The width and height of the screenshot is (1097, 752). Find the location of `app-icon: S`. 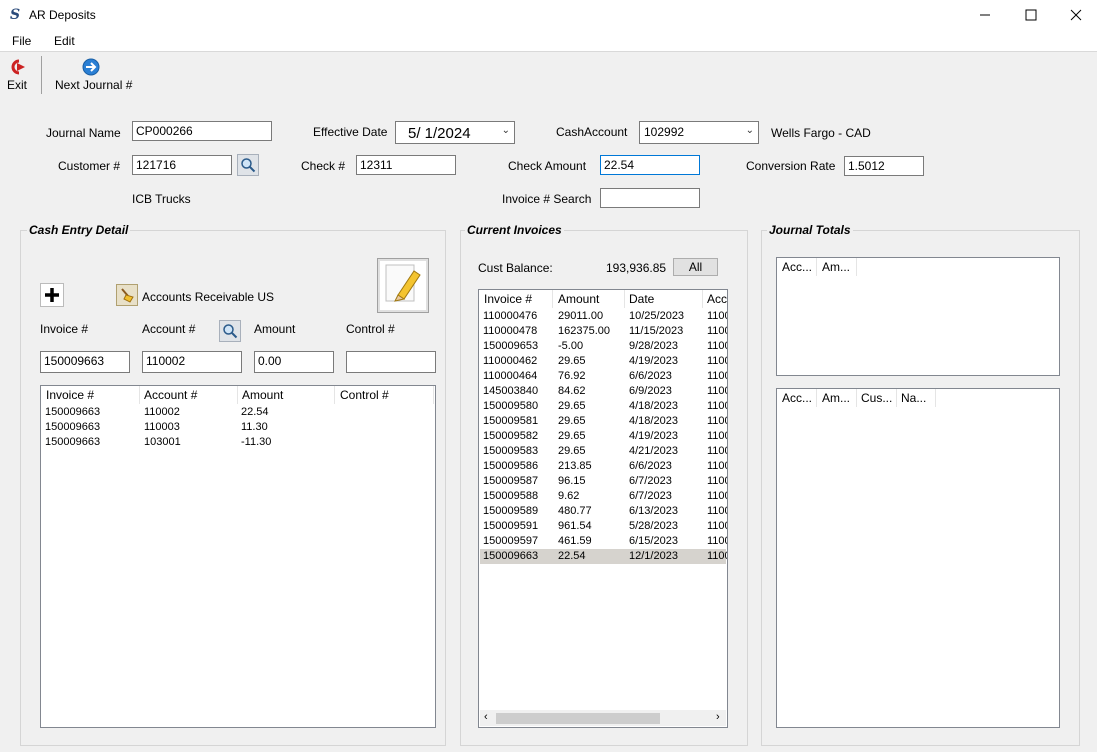

app-icon: S is located at coordinates (15, 15).